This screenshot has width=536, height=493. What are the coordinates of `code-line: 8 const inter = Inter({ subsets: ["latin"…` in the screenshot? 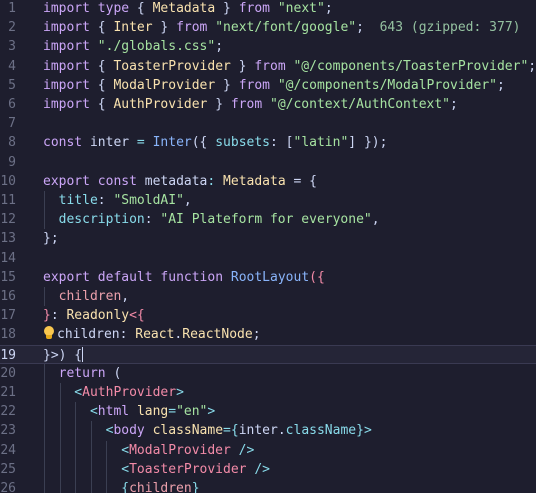 It's located at (268, 142).